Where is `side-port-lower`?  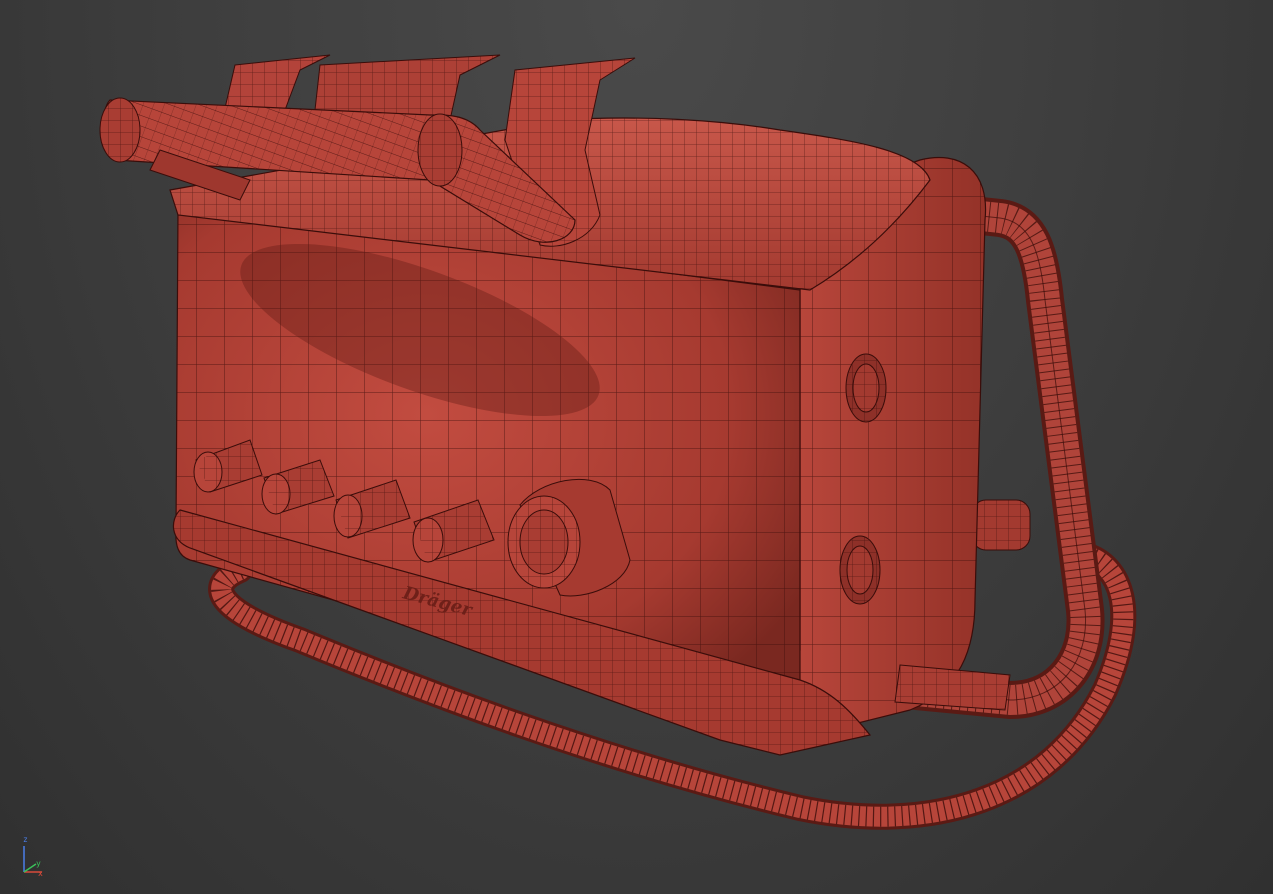
side-port-lower is located at coordinates (860, 570).